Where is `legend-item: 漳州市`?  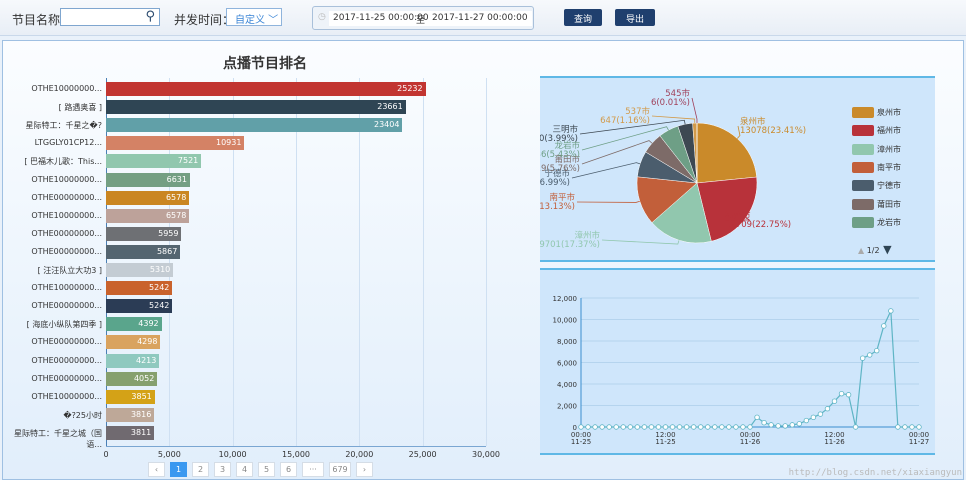
legend-item: 漳州市 is located at coordinates (876, 149).